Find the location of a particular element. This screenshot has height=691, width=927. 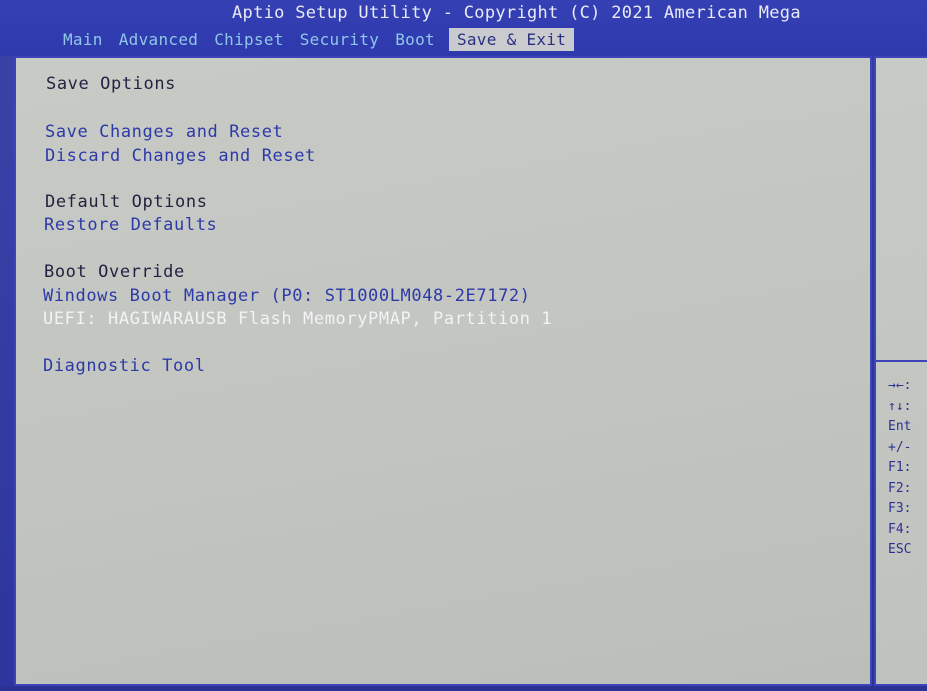

key-help-select-screen: →←: is located at coordinates (900, 385).